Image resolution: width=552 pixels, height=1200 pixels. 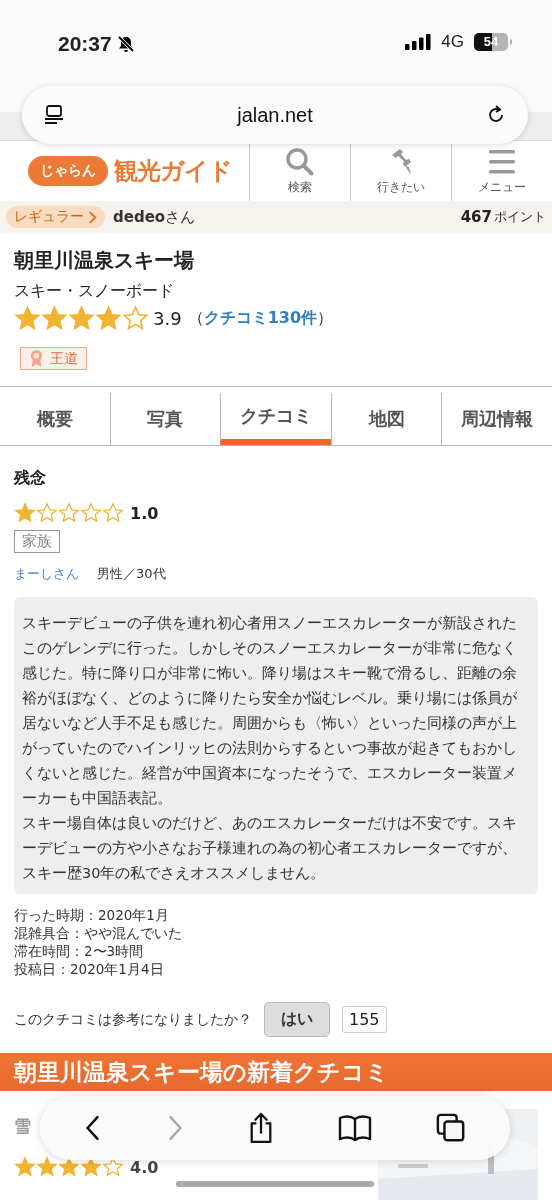 I want to click on parenthesis: ）, so click(x=325, y=318).